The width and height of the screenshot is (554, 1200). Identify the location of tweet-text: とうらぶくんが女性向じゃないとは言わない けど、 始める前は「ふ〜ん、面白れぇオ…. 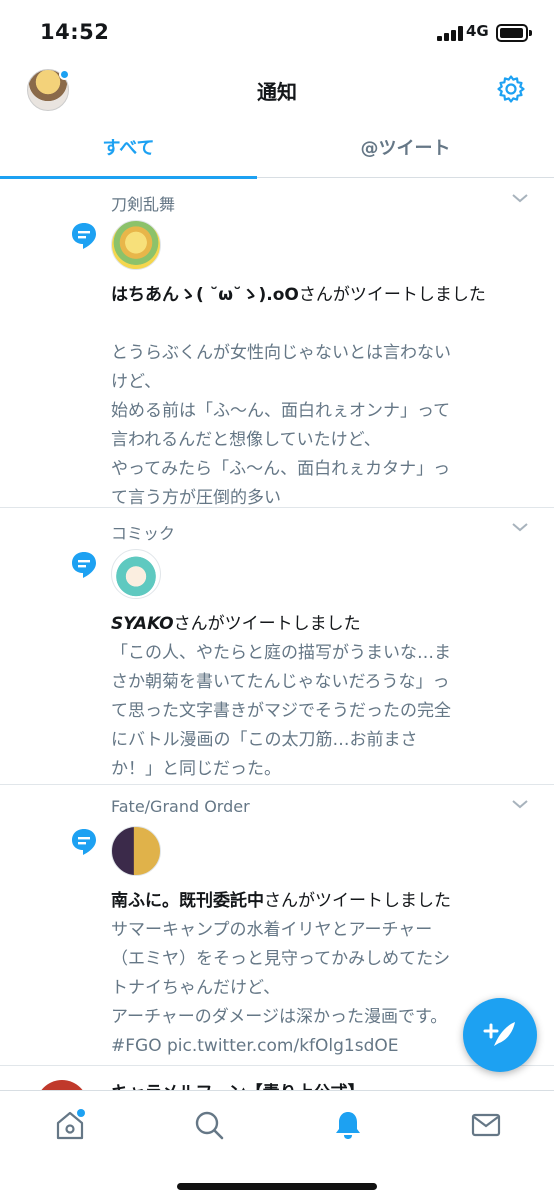
(281, 425).